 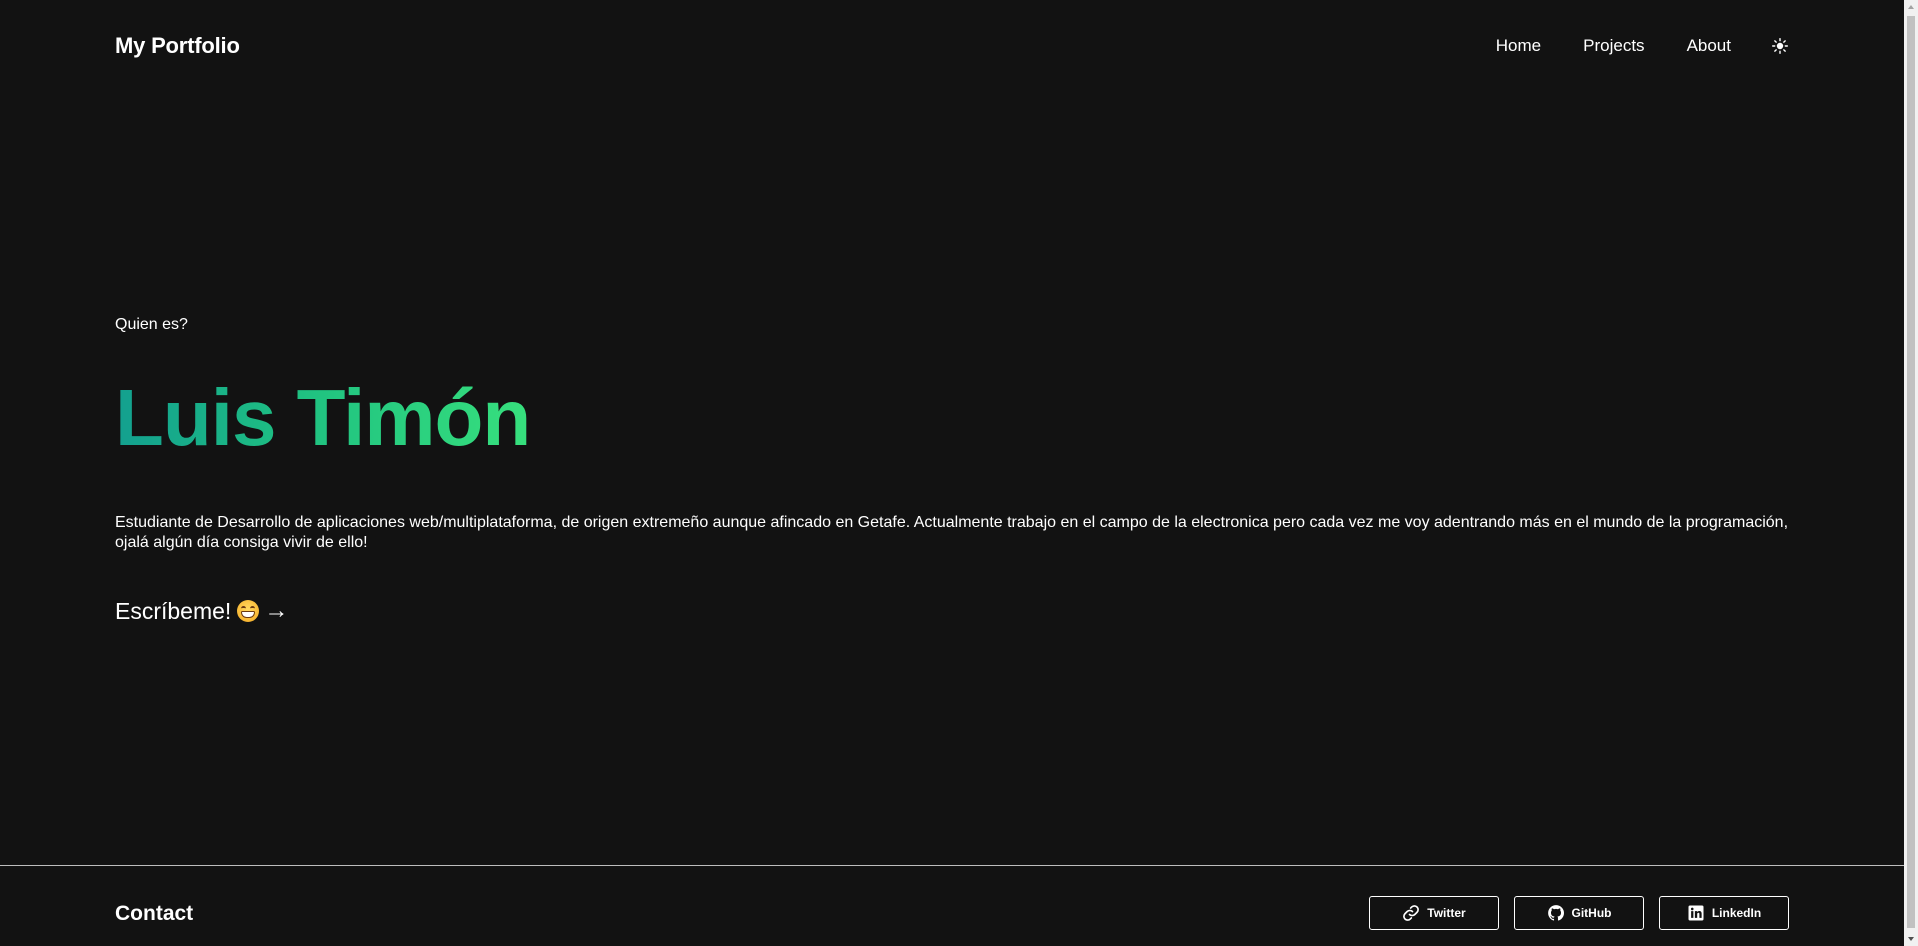 I want to click on main-nav: Home Projects About, so click(x=1642, y=46).